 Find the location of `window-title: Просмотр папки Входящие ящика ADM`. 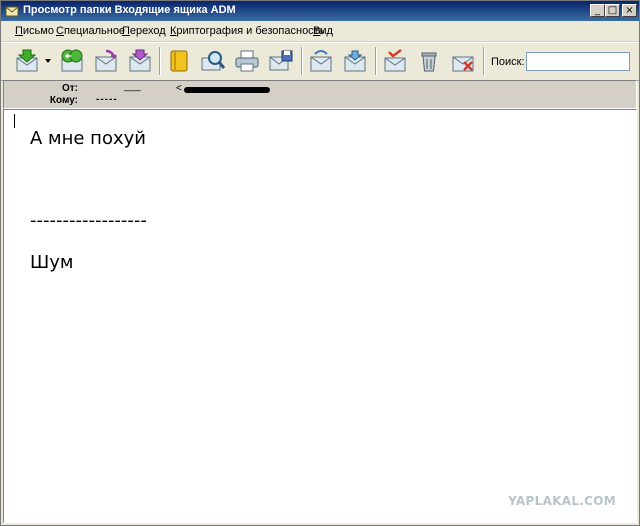

window-title: Просмотр папки Входящие ящика ADM is located at coordinates (129, 10).